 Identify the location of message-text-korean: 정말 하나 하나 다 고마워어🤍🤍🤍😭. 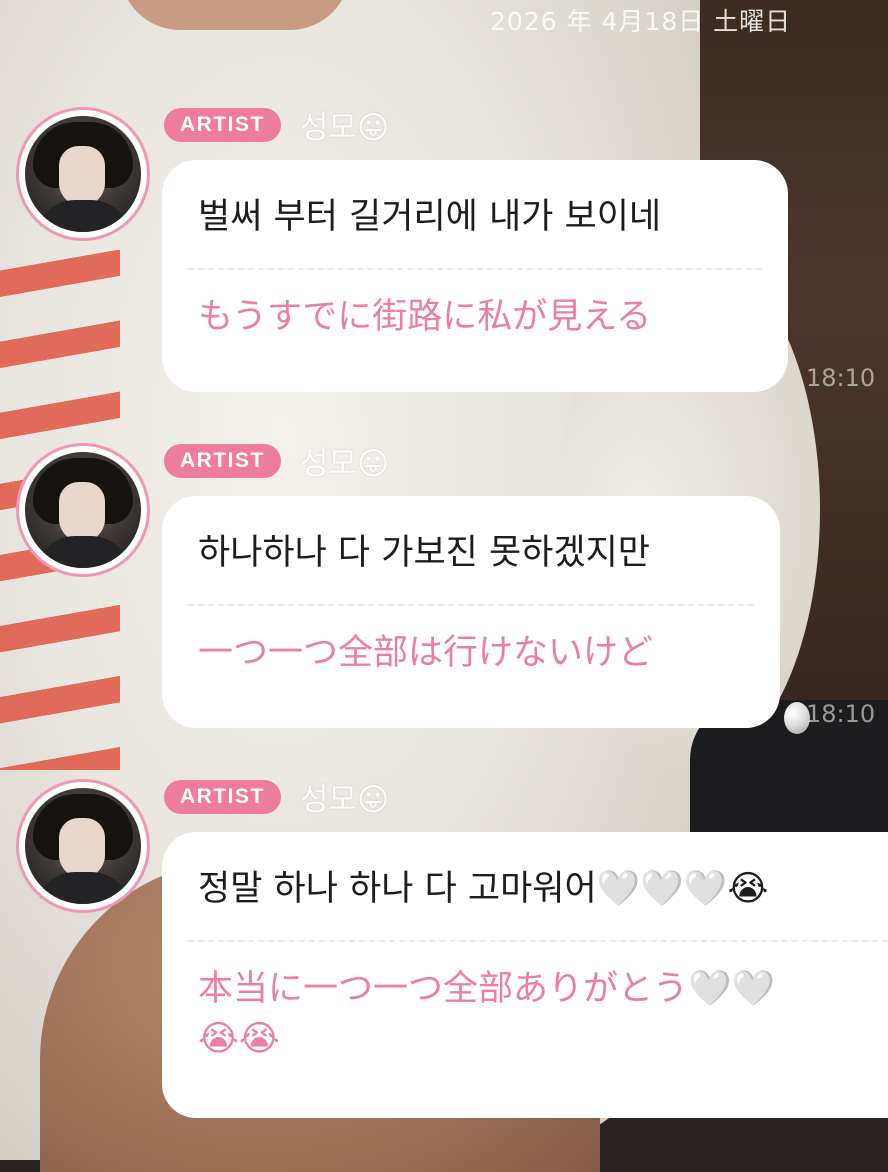
(483, 889).